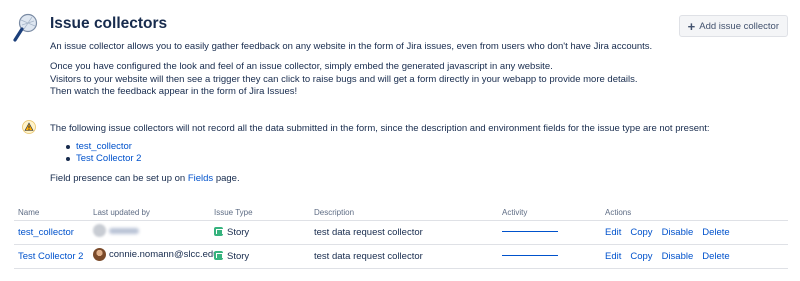 This screenshot has width=800, height=281. What do you see at coordinates (119, 178) in the screenshot?
I see `presence-prefix: Field presence can be set up on` at bounding box center [119, 178].